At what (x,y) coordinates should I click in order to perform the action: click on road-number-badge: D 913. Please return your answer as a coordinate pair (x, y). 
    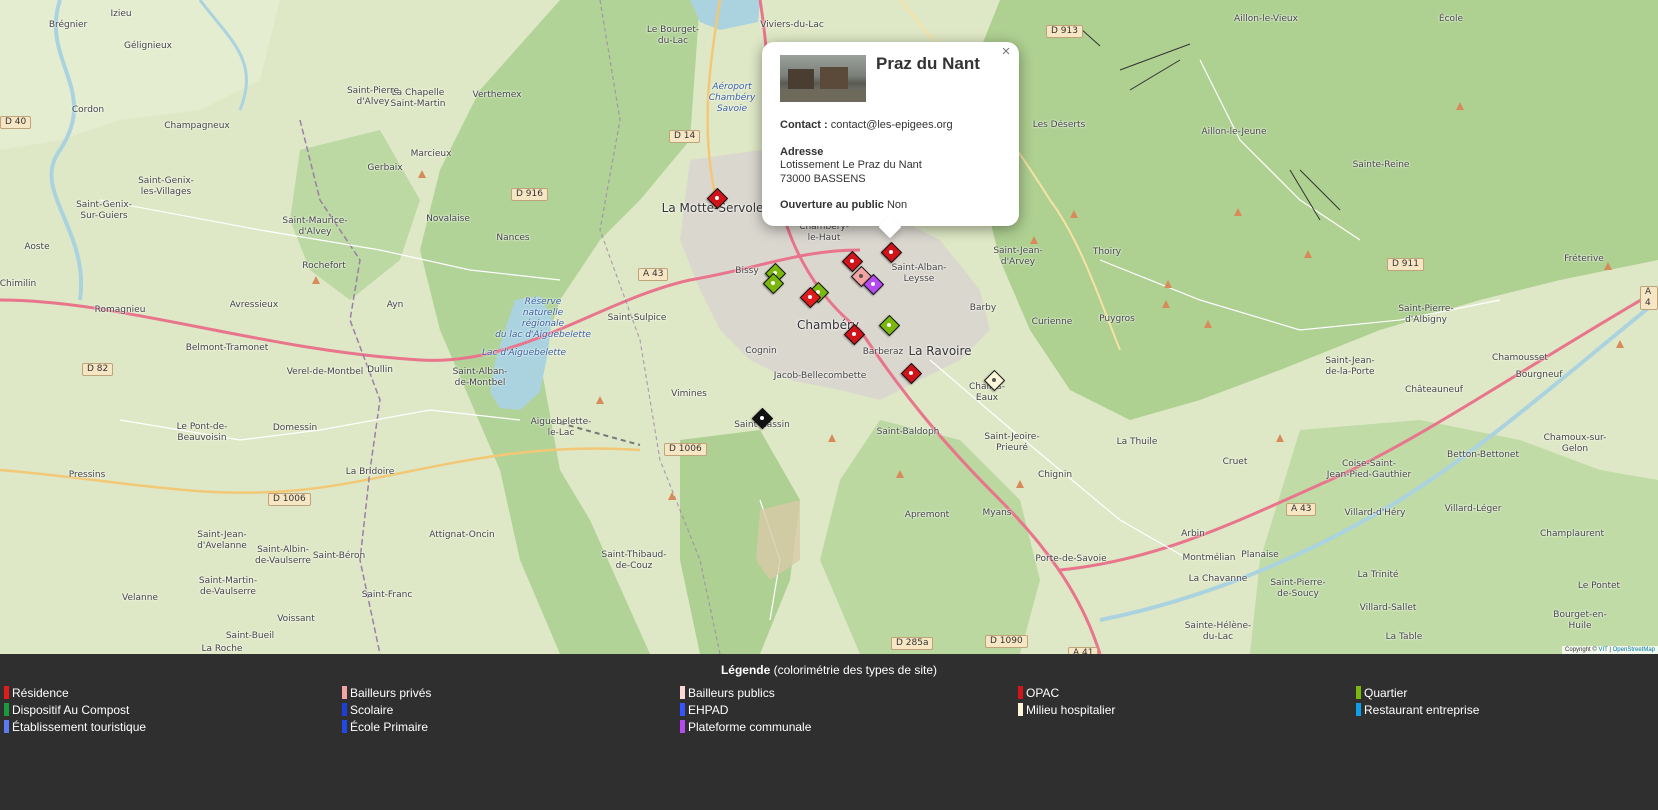
    Looking at the image, I should click on (1064, 31).